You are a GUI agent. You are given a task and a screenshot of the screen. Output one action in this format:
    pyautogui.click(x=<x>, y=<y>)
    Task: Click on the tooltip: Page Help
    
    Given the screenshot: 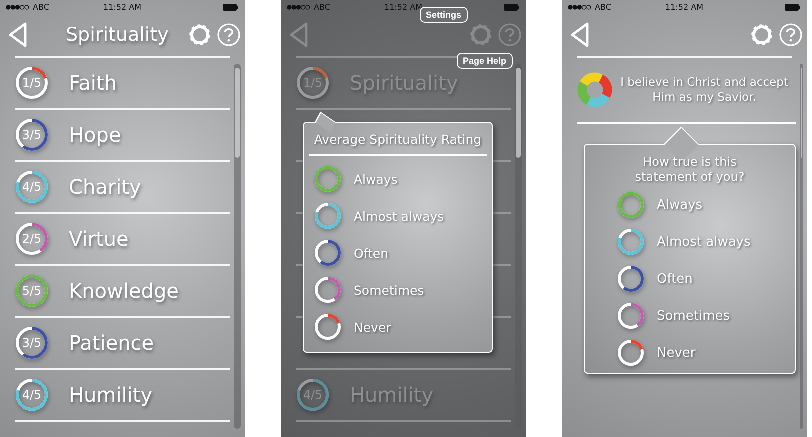 What is the action you would take?
    pyautogui.click(x=485, y=61)
    